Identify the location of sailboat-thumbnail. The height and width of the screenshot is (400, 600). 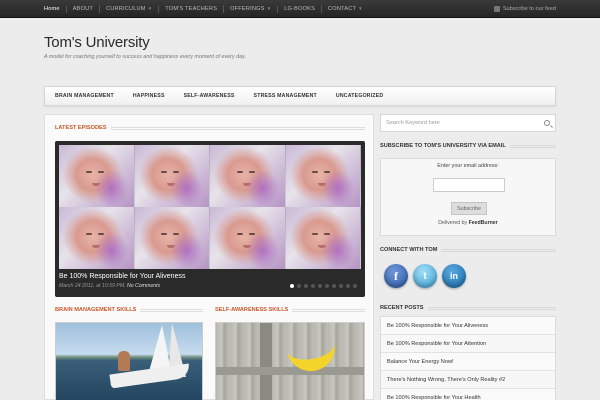
(129, 361).